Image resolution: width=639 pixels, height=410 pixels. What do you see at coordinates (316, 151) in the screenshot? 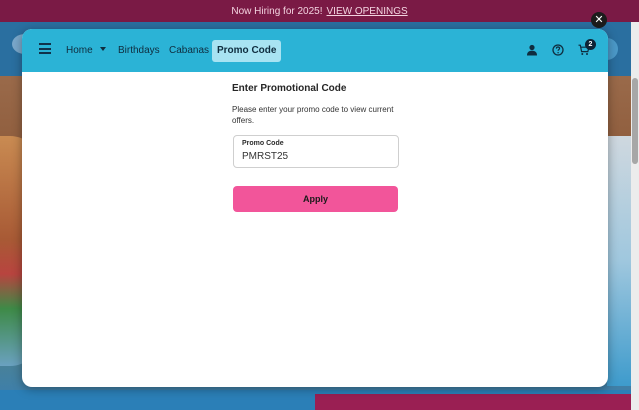
I see `promo-code-input: Promo Code PMRST25` at bounding box center [316, 151].